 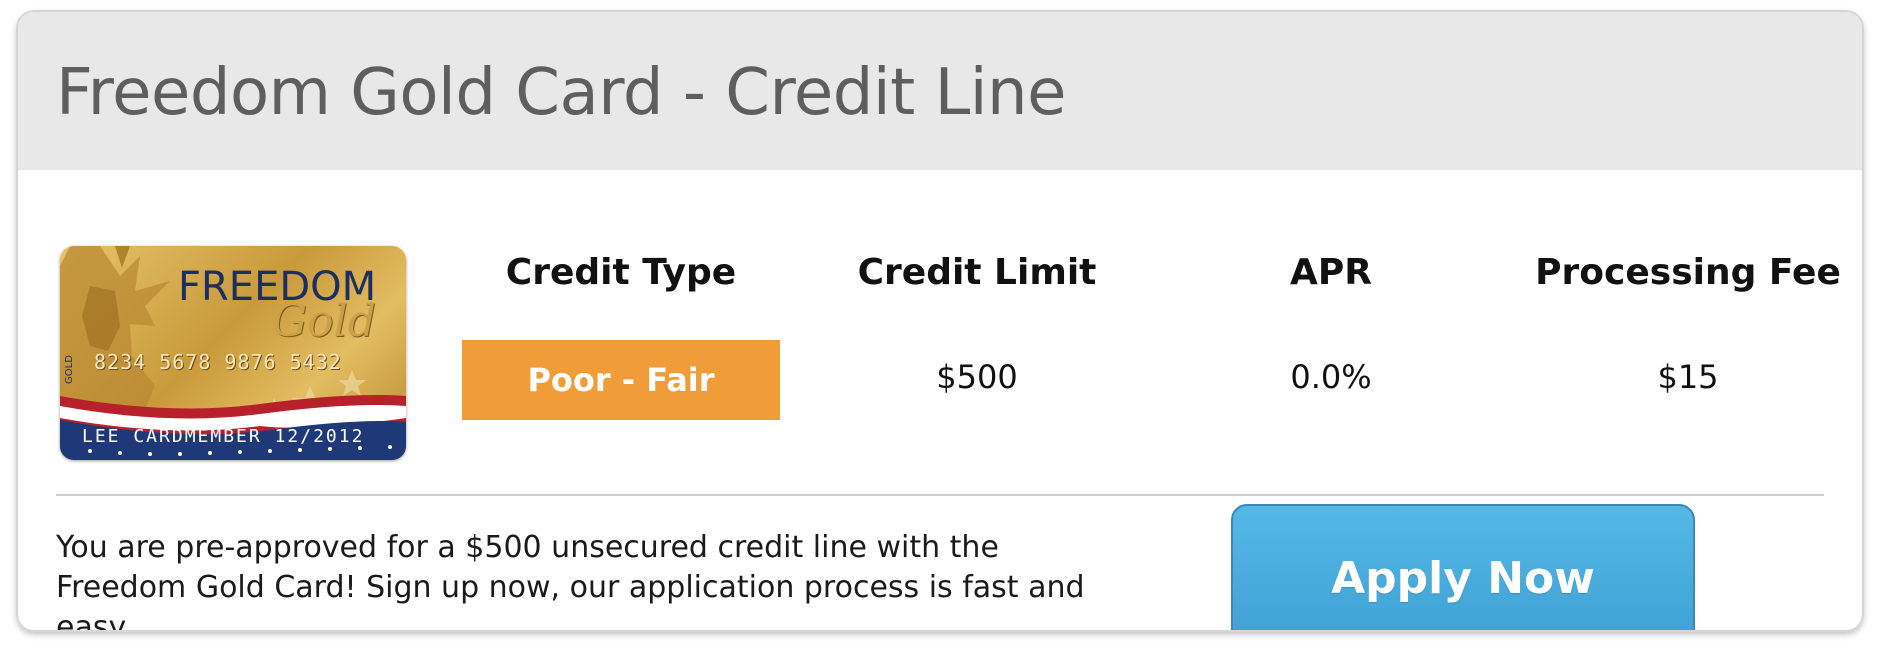 I want to click on card-number: 8234 5678 9876 5432, so click(x=218, y=362).